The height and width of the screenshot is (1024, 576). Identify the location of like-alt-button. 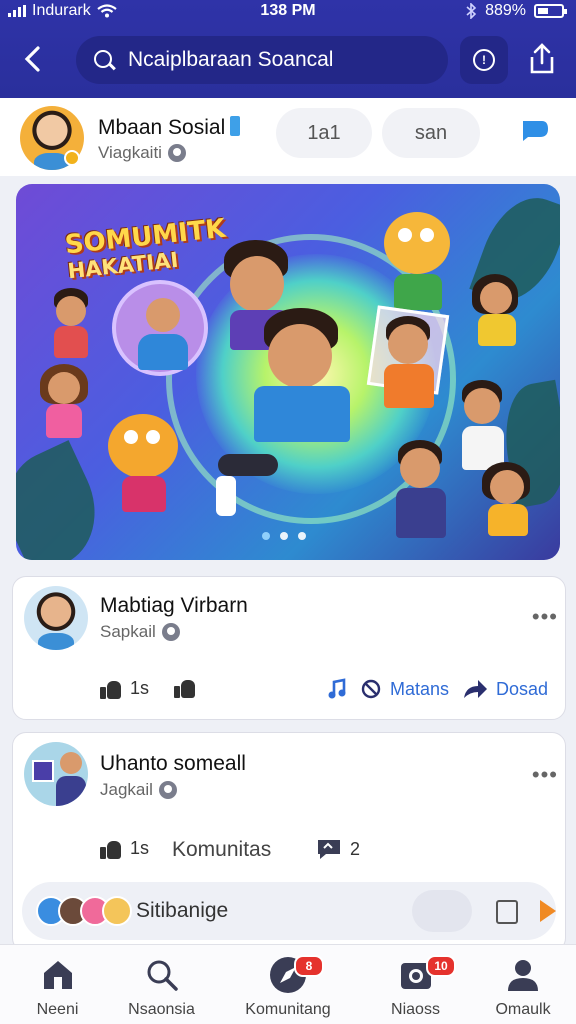
(185, 688).